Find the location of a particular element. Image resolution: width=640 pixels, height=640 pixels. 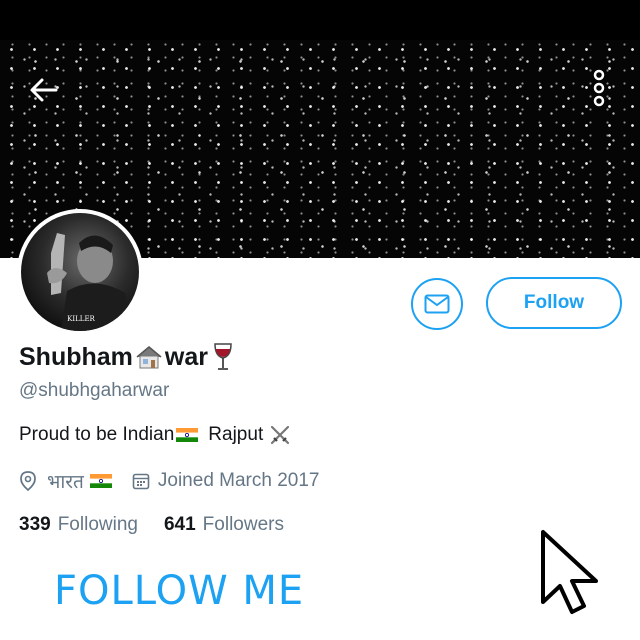

top-black-strip is located at coordinates (320, 20).